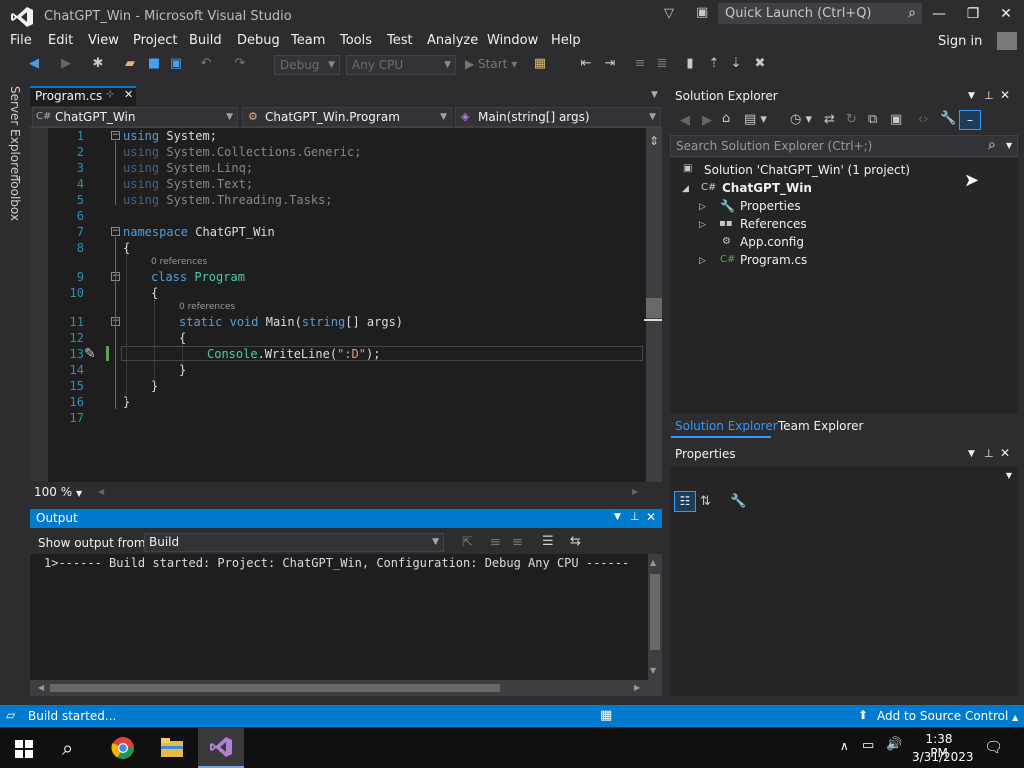 The height and width of the screenshot is (768, 1024). Describe the element at coordinates (258, 40) in the screenshot. I see `menu-debug: Debug` at that location.